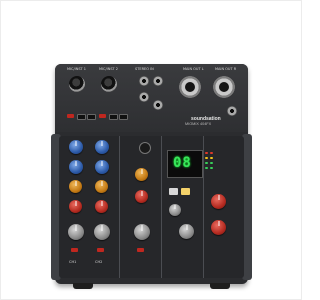 This screenshot has width=320, height=300. Describe the element at coordinates (218, 227) in the screenshot. I see `main-level-knob` at that location.